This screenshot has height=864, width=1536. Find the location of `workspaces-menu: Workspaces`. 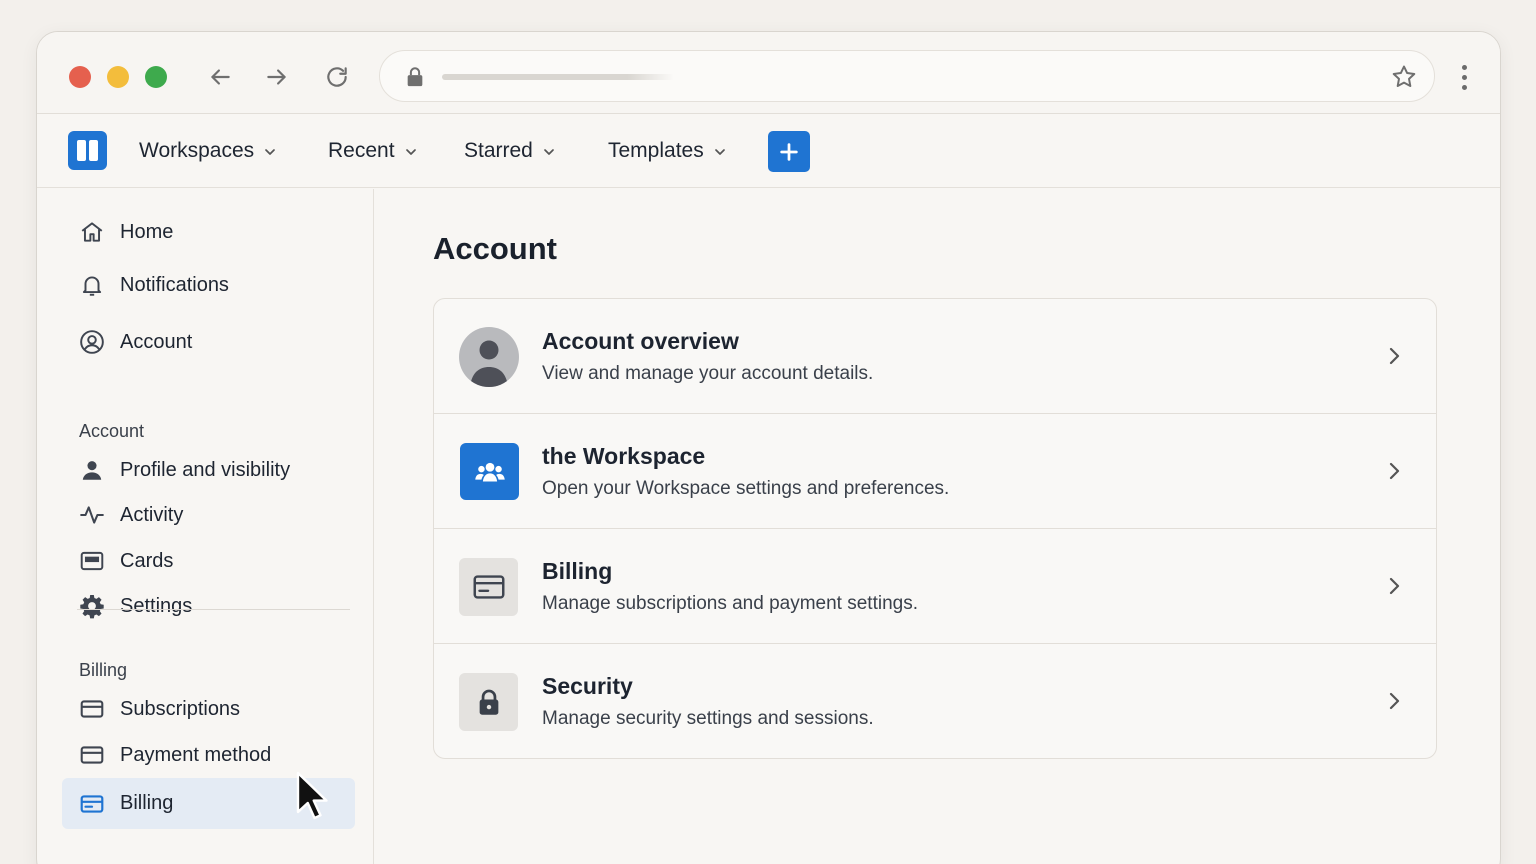

workspaces-menu: Workspaces is located at coordinates (208, 151).